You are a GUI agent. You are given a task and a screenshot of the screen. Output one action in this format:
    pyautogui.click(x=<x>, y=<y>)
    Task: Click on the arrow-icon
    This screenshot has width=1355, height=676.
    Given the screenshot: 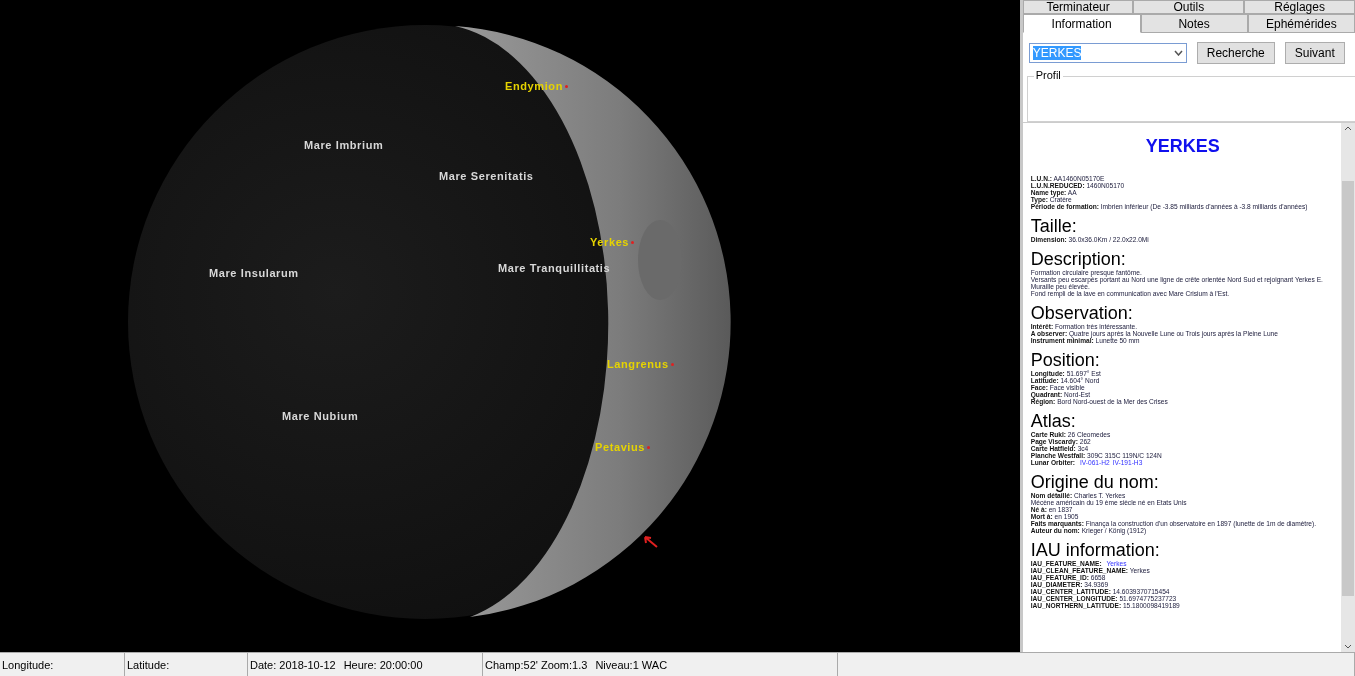 What is the action you would take?
    pyautogui.click(x=651, y=542)
    